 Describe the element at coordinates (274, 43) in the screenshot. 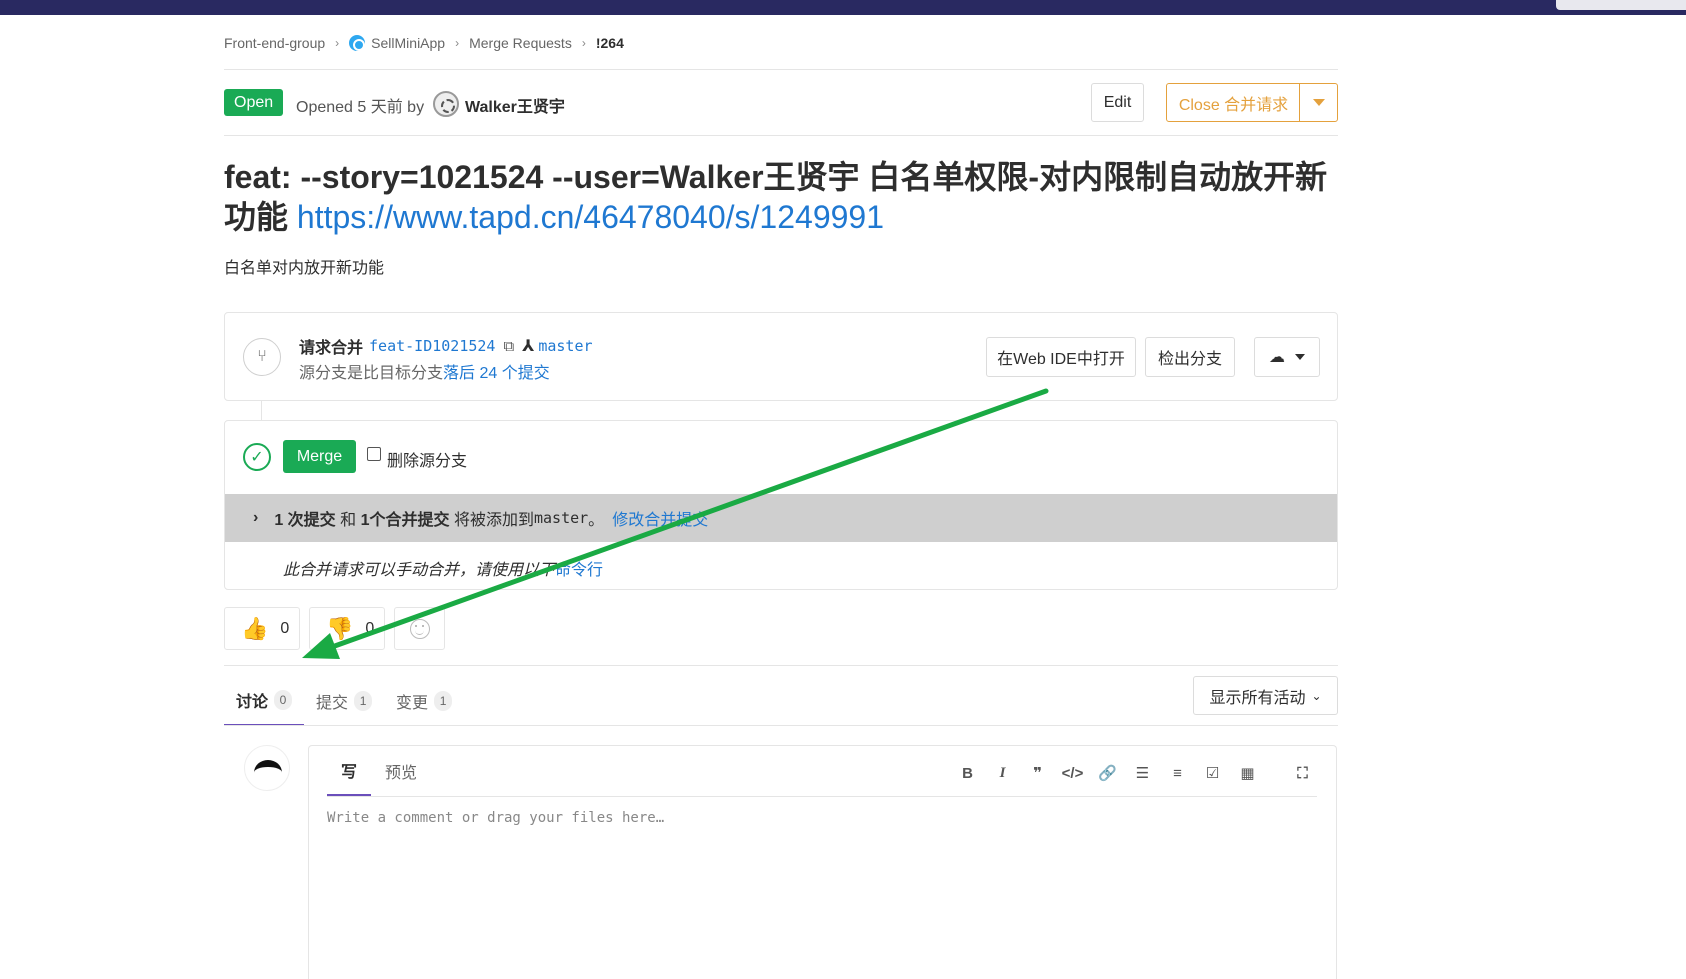

I see `breadcrumb-group: Front-end-group` at that location.